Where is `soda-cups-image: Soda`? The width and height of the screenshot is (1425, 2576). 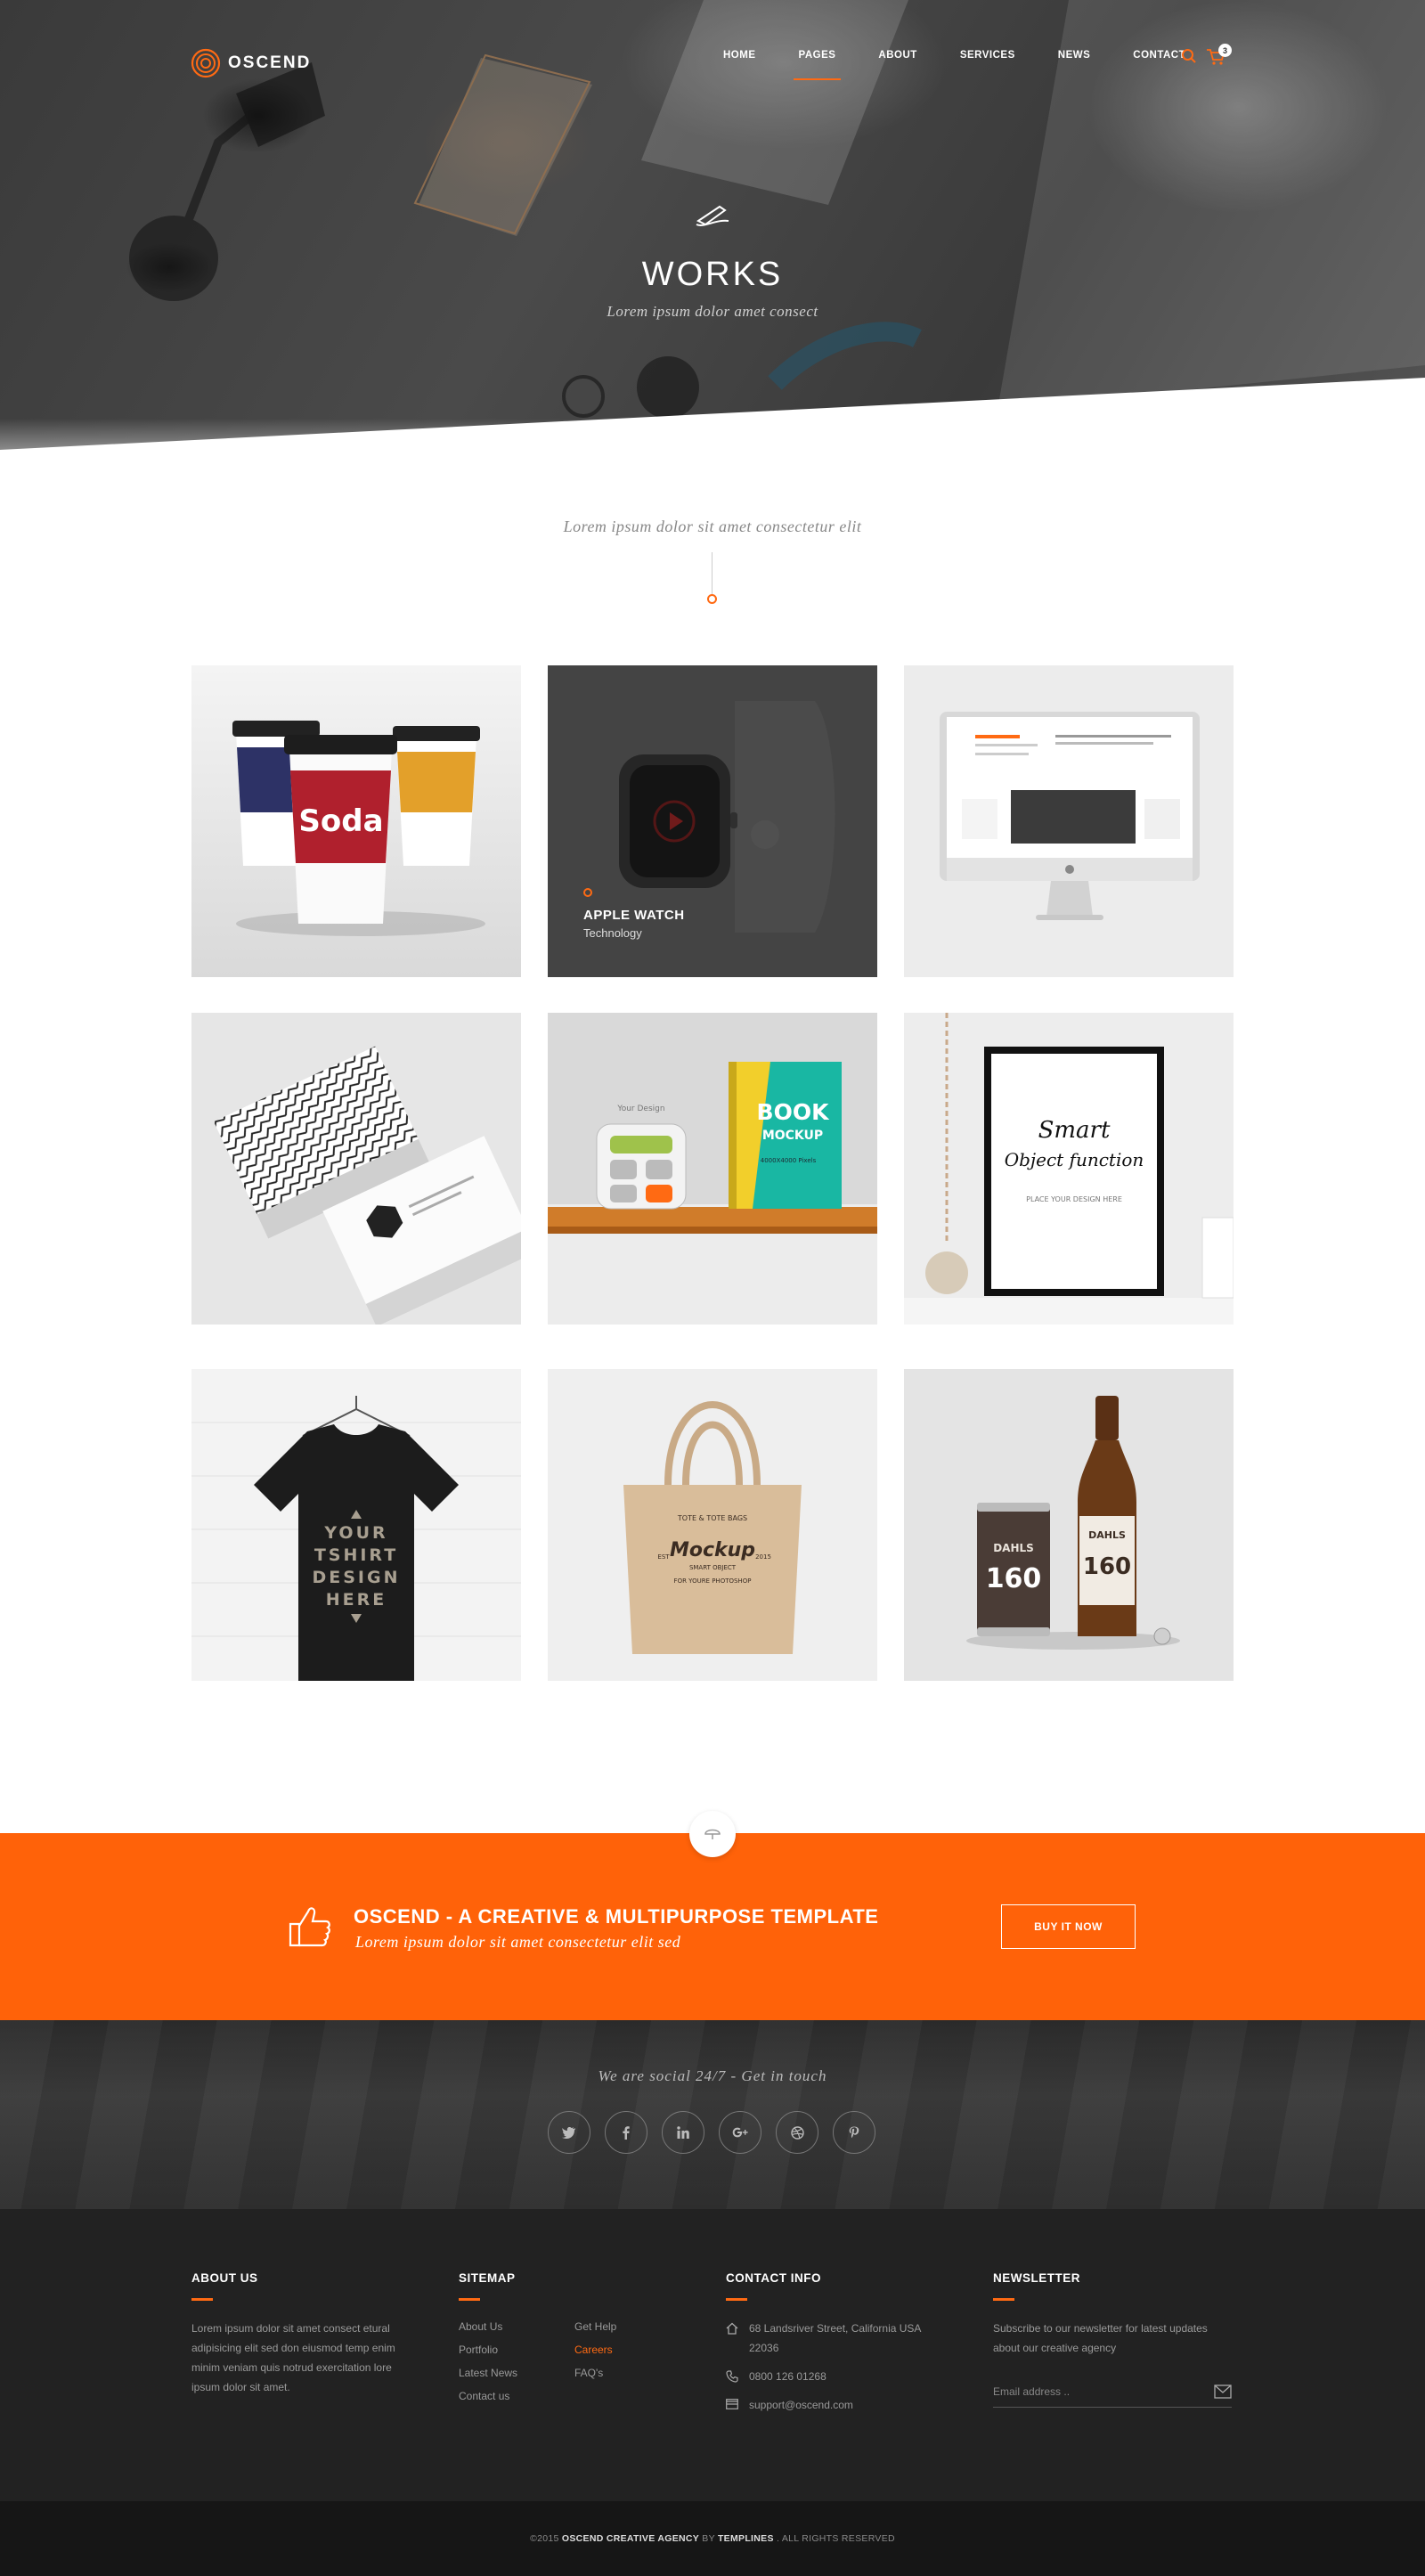 soda-cups-image: Soda is located at coordinates (356, 821).